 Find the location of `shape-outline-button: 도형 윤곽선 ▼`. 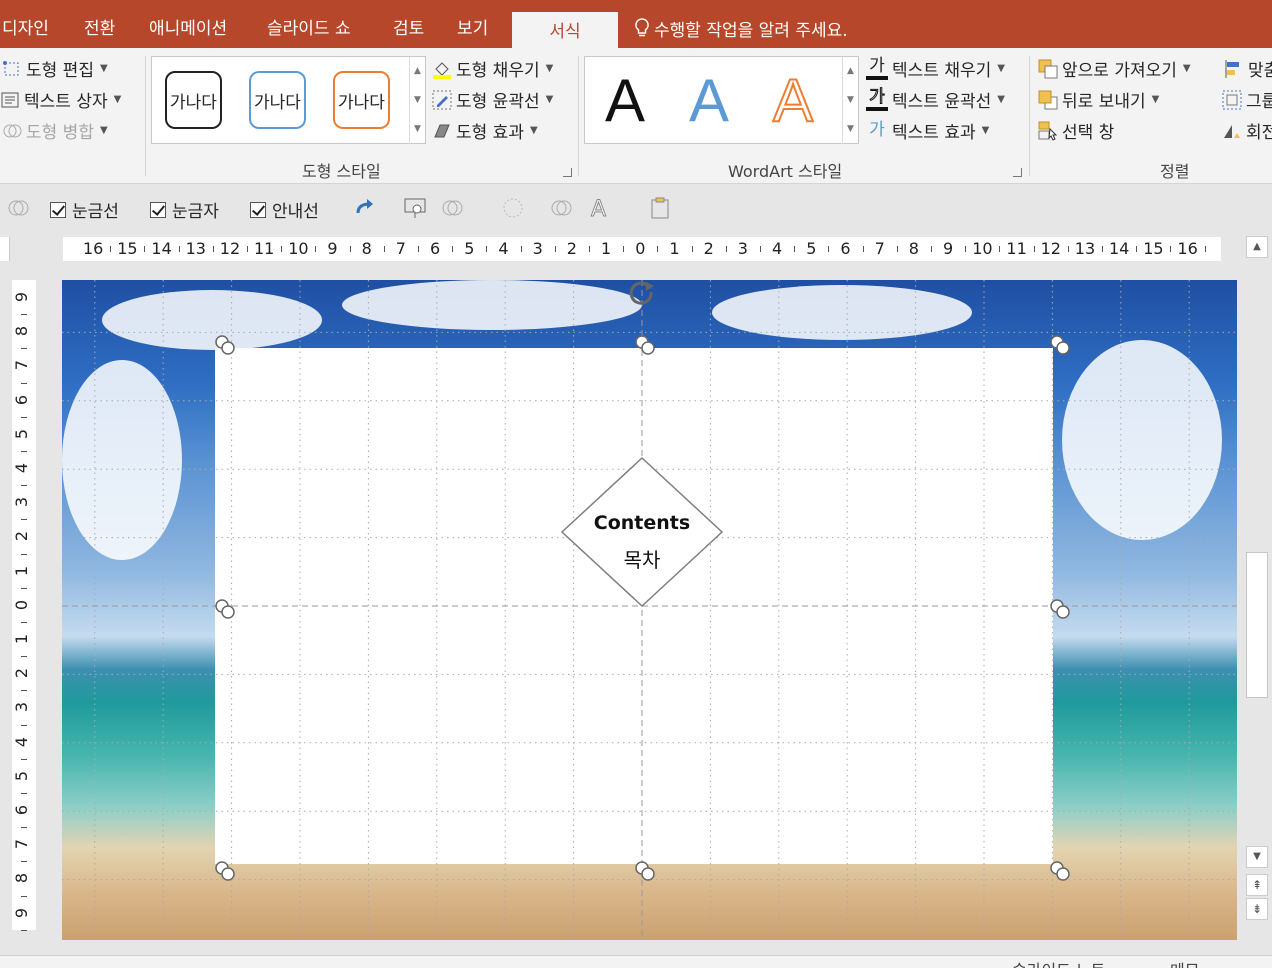

shape-outline-button: 도형 윤곽선 ▼ is located at coordinates (492, 99).